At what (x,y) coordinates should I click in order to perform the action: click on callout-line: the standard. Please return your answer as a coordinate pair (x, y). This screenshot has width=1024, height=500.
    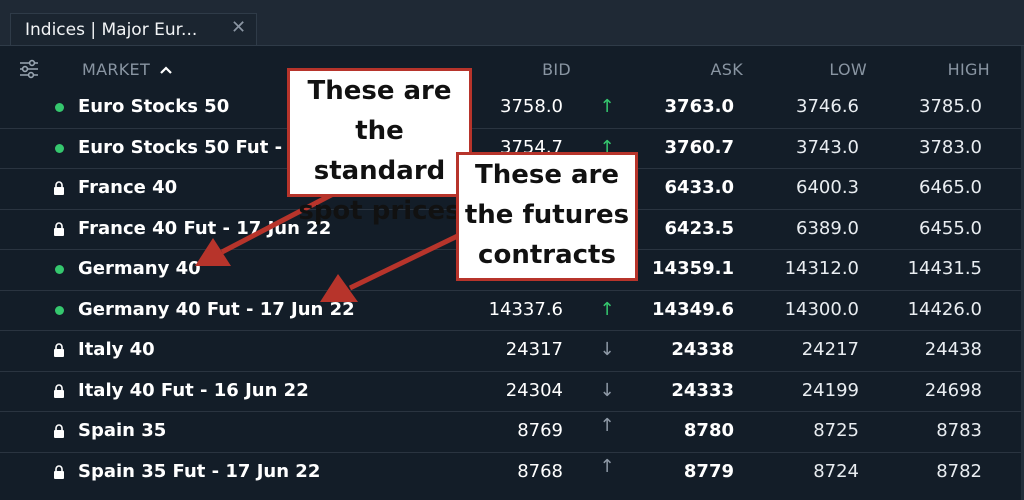
    Looking at the image, I should click on (379, 151).